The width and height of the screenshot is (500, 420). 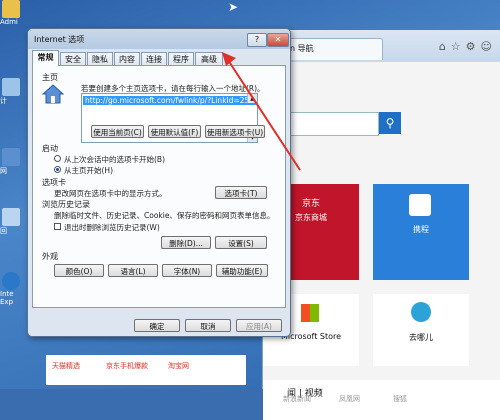 I want to click on fonts-button: 字体(N), so click(x=187, y=270).